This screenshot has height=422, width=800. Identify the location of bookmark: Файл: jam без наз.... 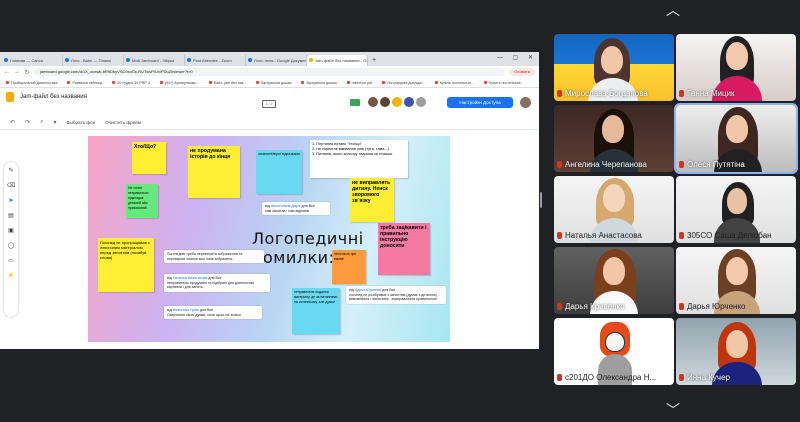
(227, 82).